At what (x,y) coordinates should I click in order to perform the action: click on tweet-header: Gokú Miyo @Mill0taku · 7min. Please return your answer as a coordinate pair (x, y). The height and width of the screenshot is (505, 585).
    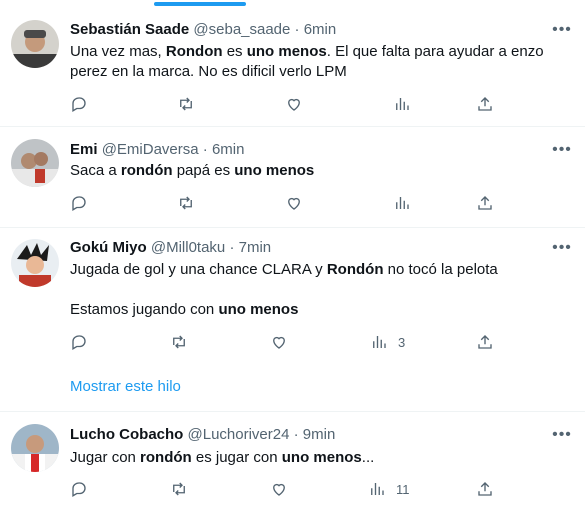
    Looking at the image, I should click on (170, 248).